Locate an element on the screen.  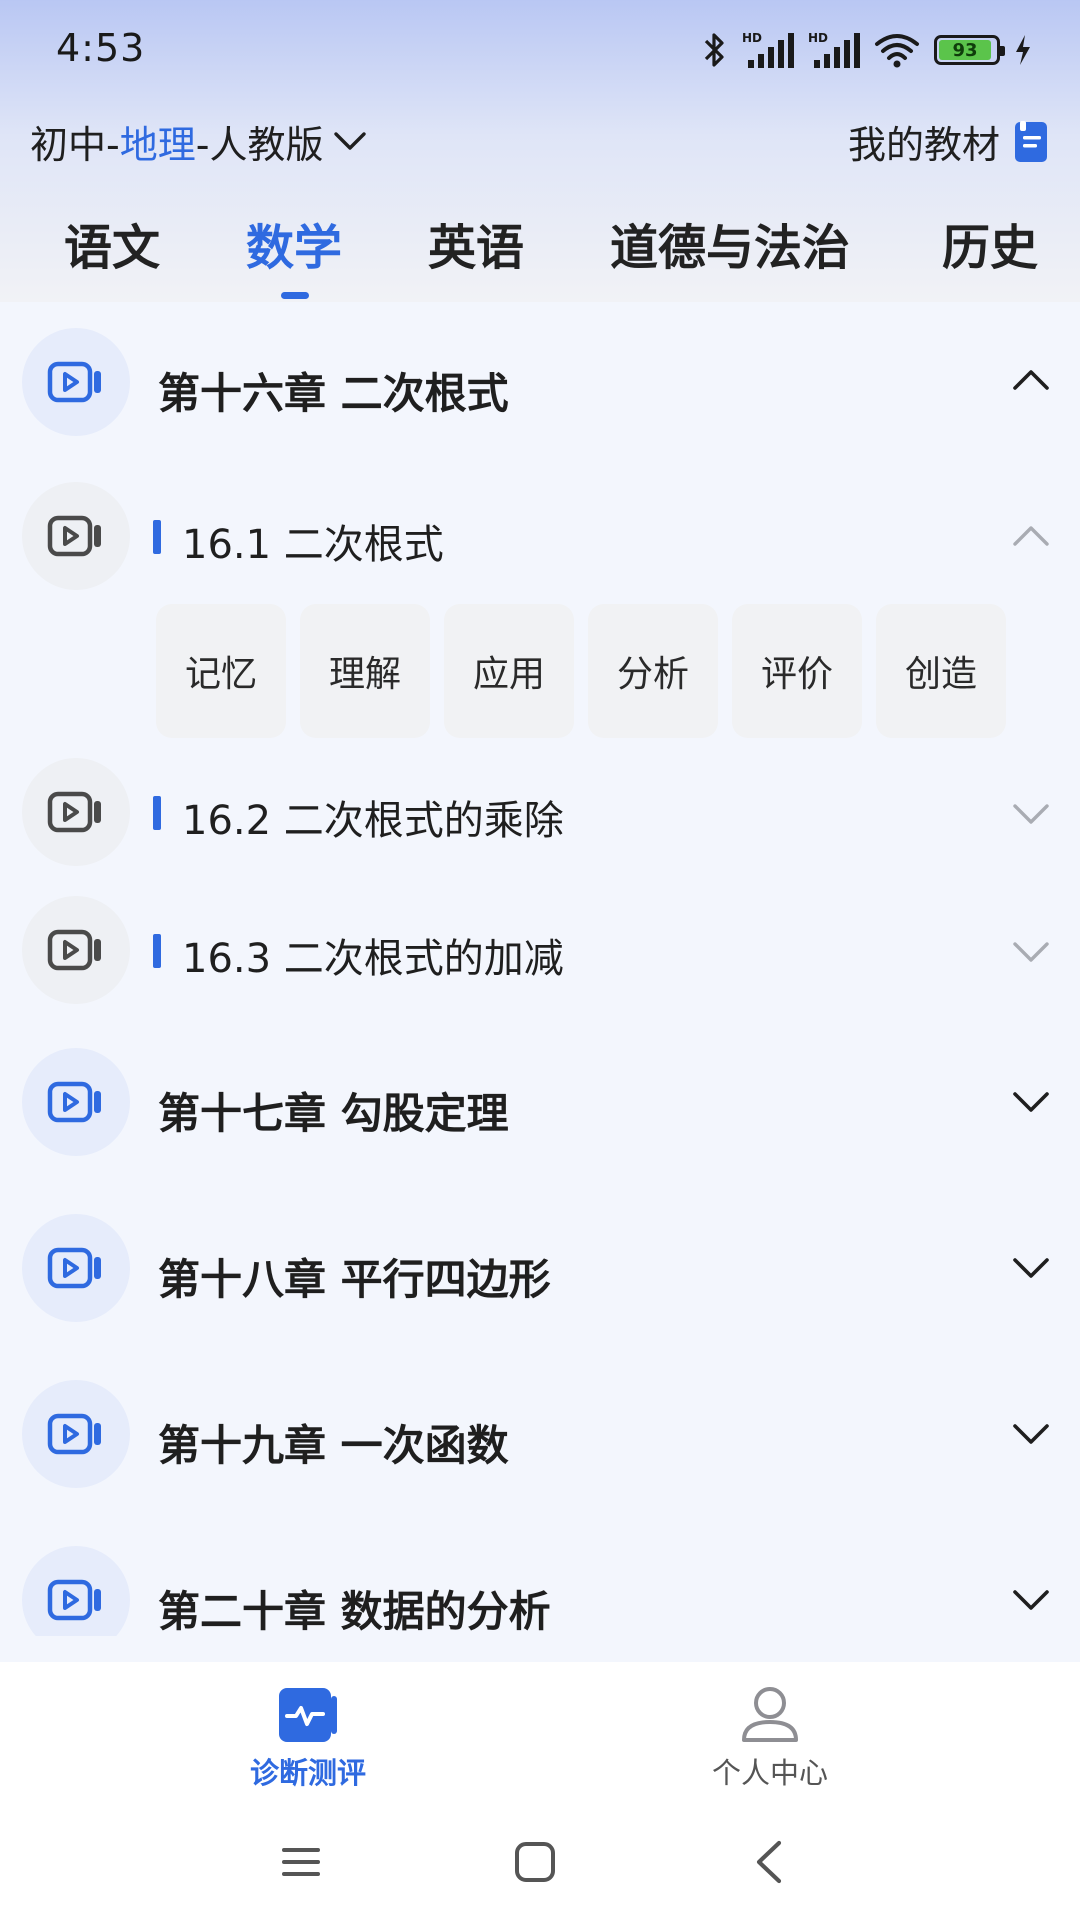
my-textbook-button: 我的教材 is located at coordinates (949, 141).